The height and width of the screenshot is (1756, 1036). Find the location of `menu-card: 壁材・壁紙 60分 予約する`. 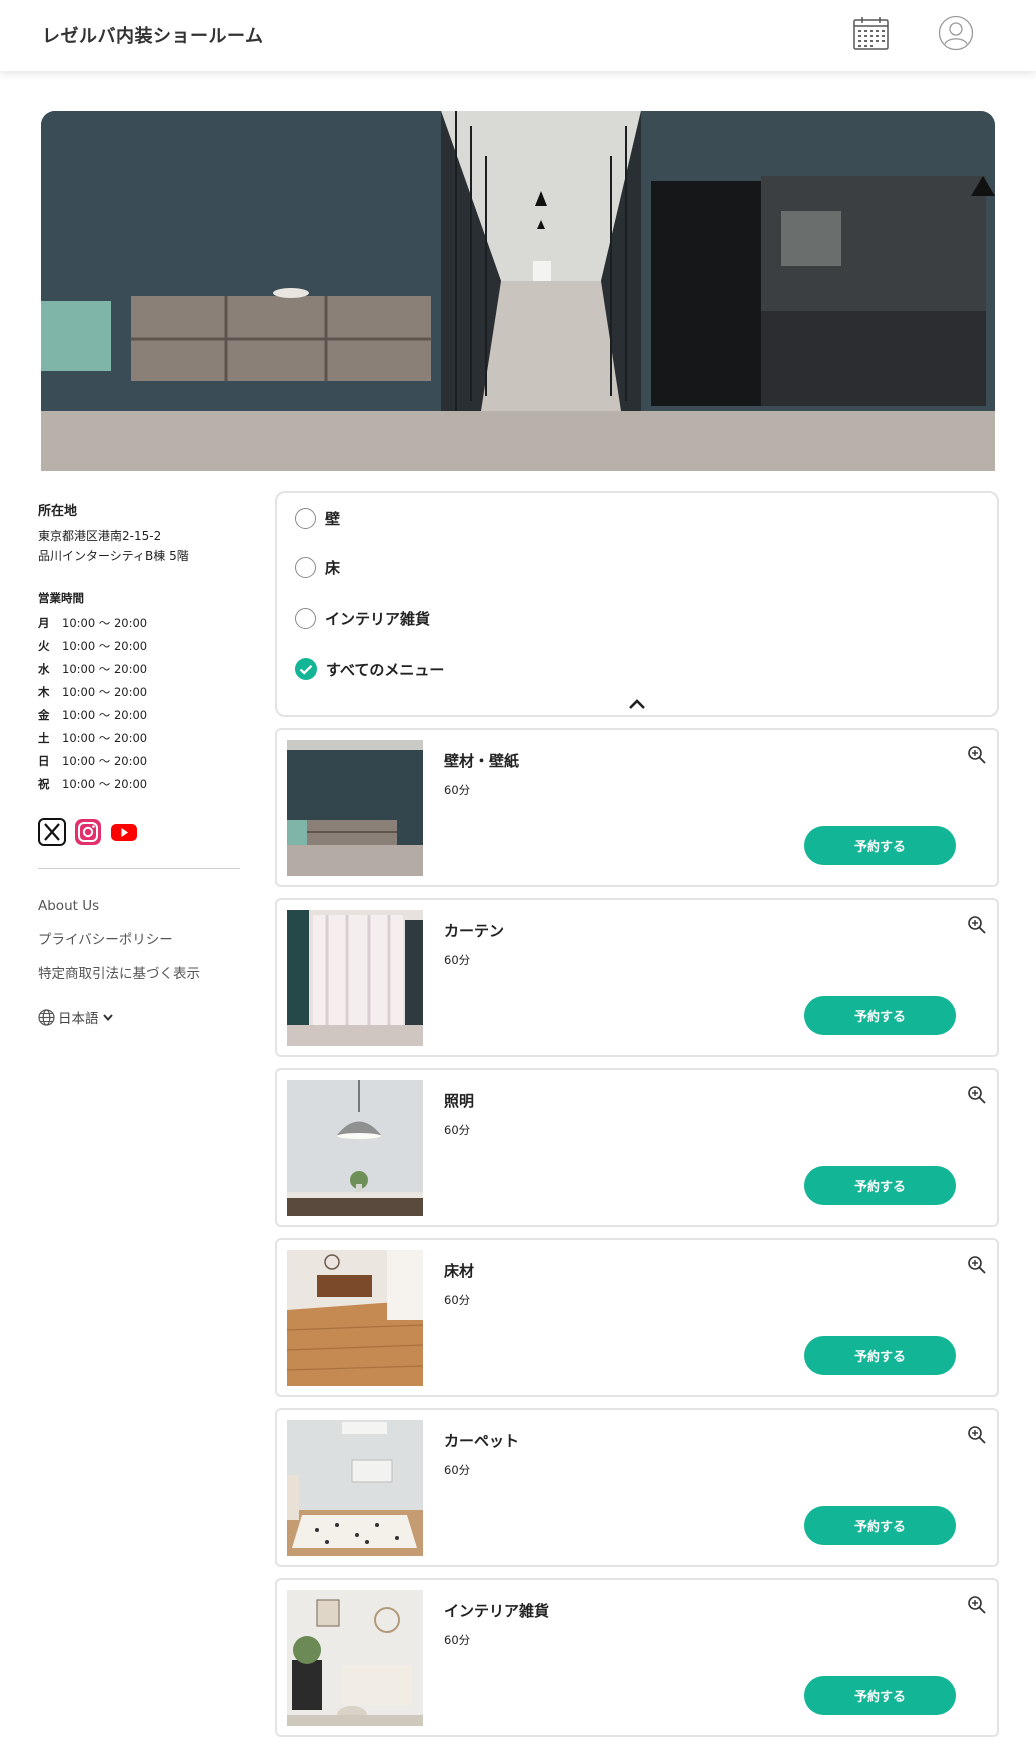

menu-card: 壁材・壁紙 60分 予約する is located at coordinates (637, 807).